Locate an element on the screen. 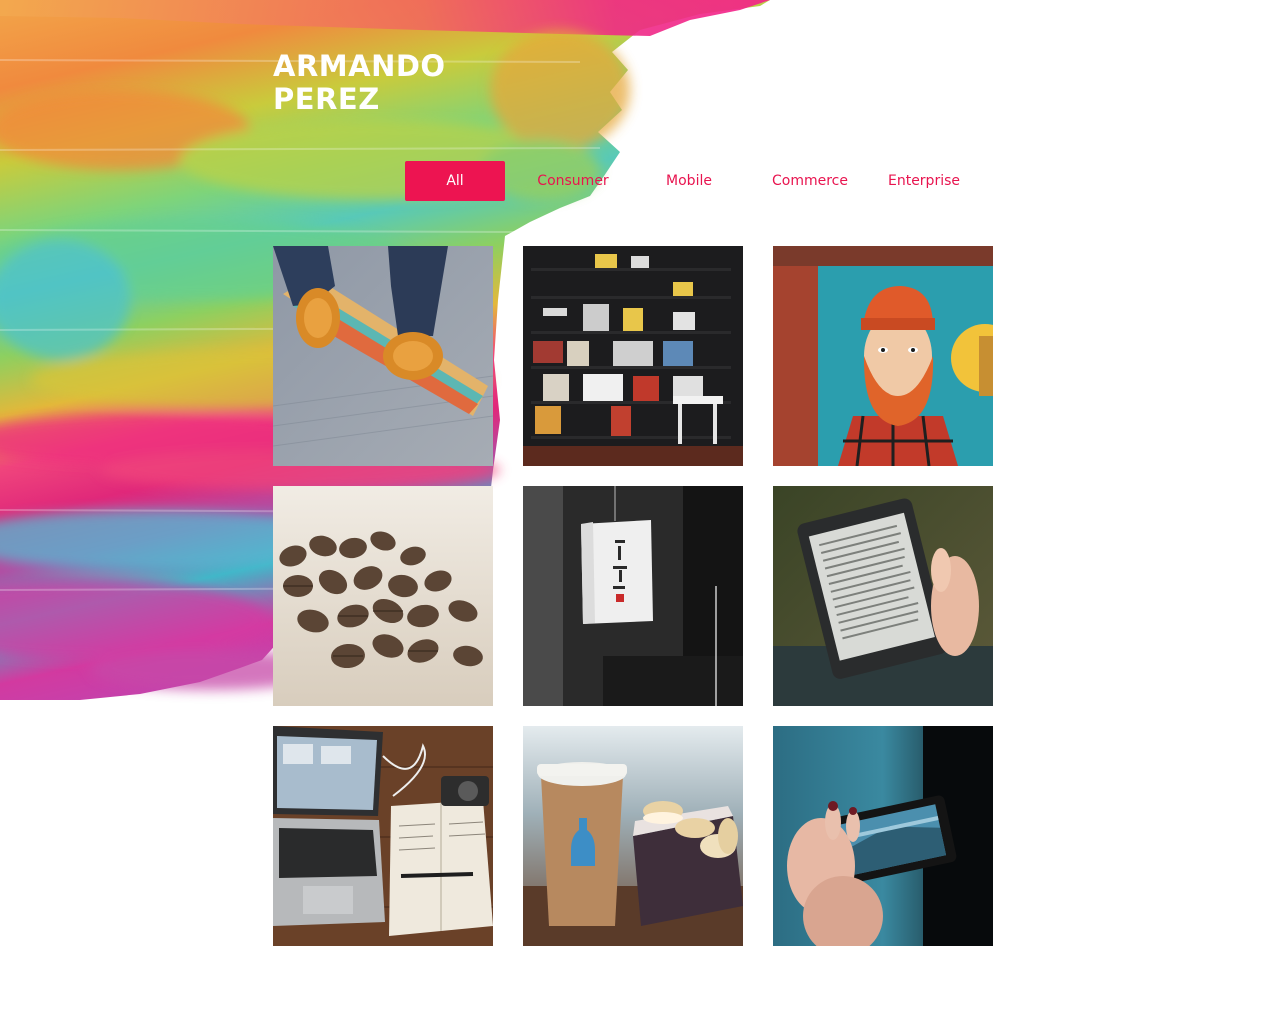 Image resolution: width=1263 pixels, height=1024 pixels. site-title-line1: ARMANDO is located at coordinates (359, 66).